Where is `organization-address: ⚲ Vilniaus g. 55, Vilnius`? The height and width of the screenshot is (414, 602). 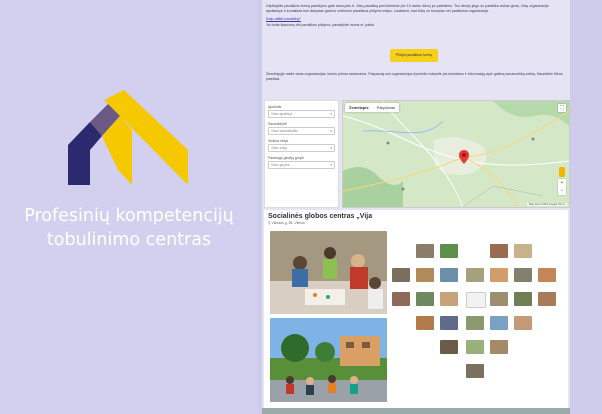
organization-address: ⚲ Vilniaus g. 55, Vilnius is located at coordinates (416, 223).